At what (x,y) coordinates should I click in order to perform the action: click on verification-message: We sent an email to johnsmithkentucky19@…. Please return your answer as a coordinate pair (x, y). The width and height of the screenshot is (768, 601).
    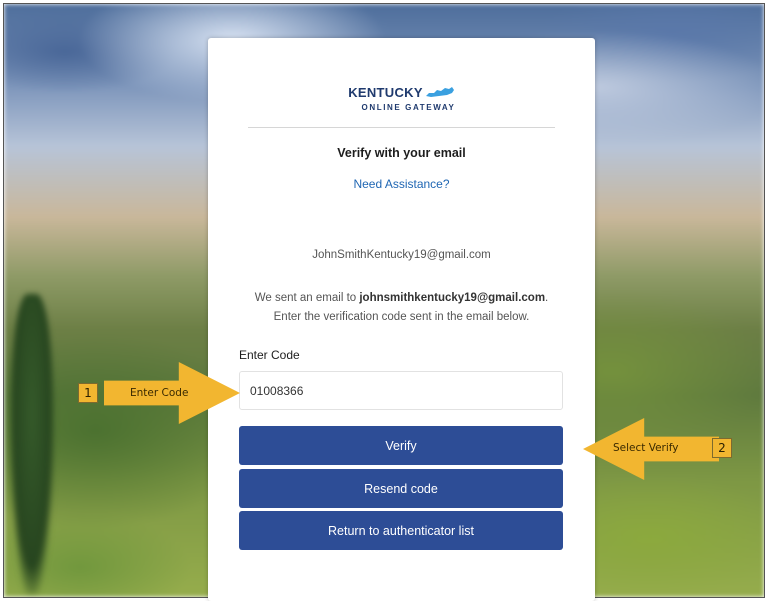
    Looking at the image, I should click on (401, 307).